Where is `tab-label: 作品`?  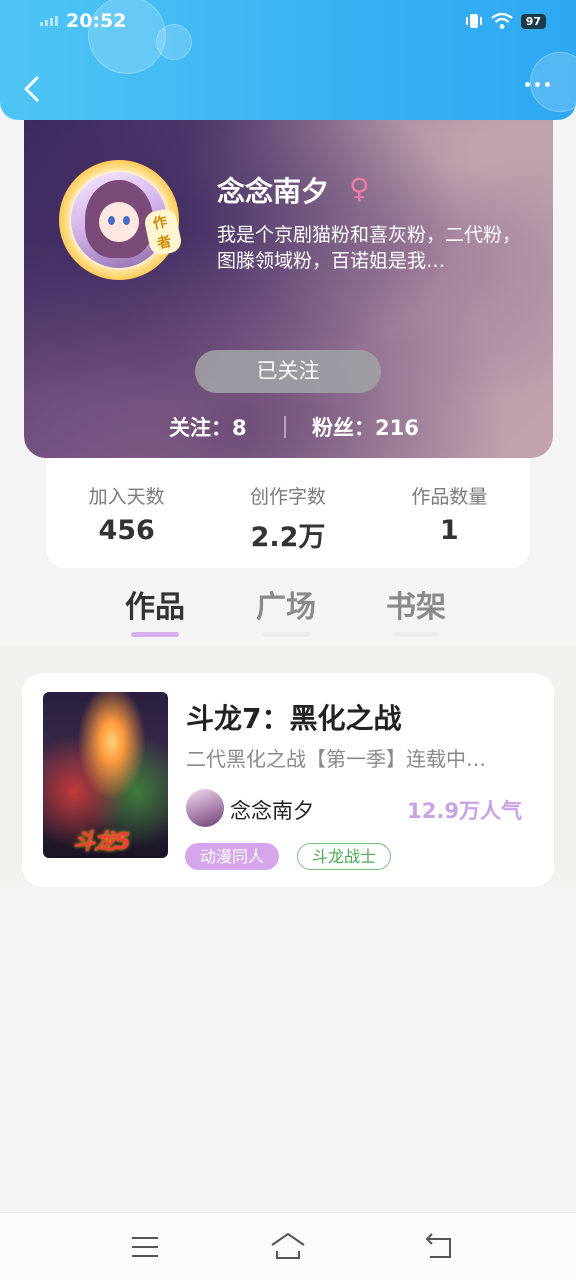 tab-label: 作品 is located at coordinates (155, 607).